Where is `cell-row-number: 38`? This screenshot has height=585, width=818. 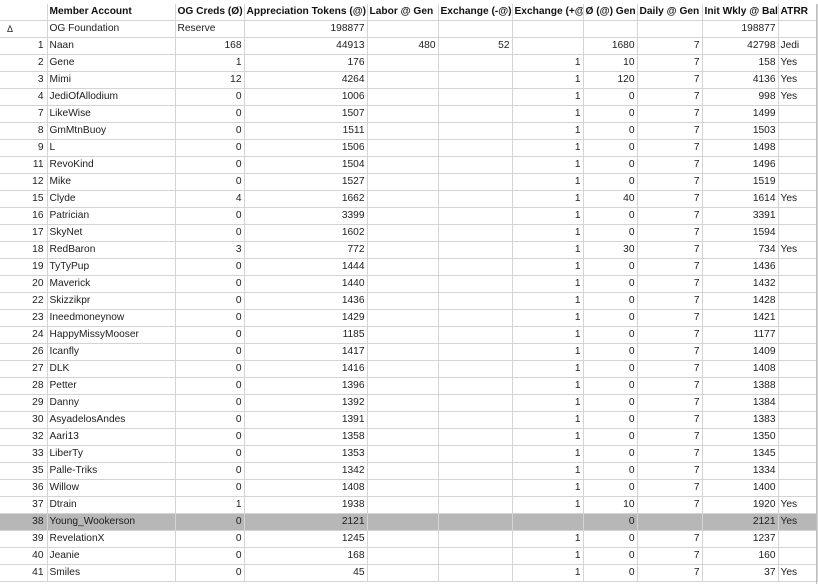
cell-row-number: 38 is located at coordinates (24, 522).